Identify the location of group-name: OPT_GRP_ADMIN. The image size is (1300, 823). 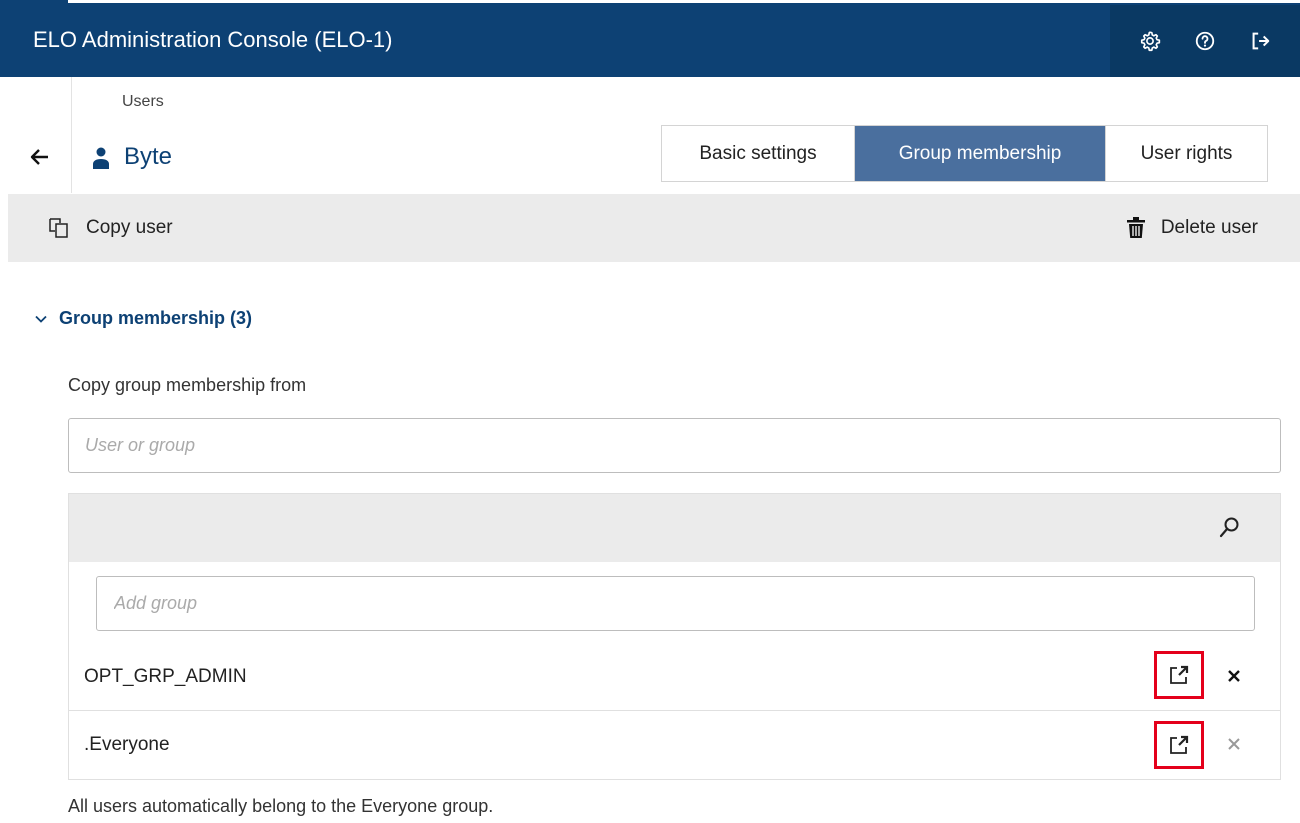
(165, 676).